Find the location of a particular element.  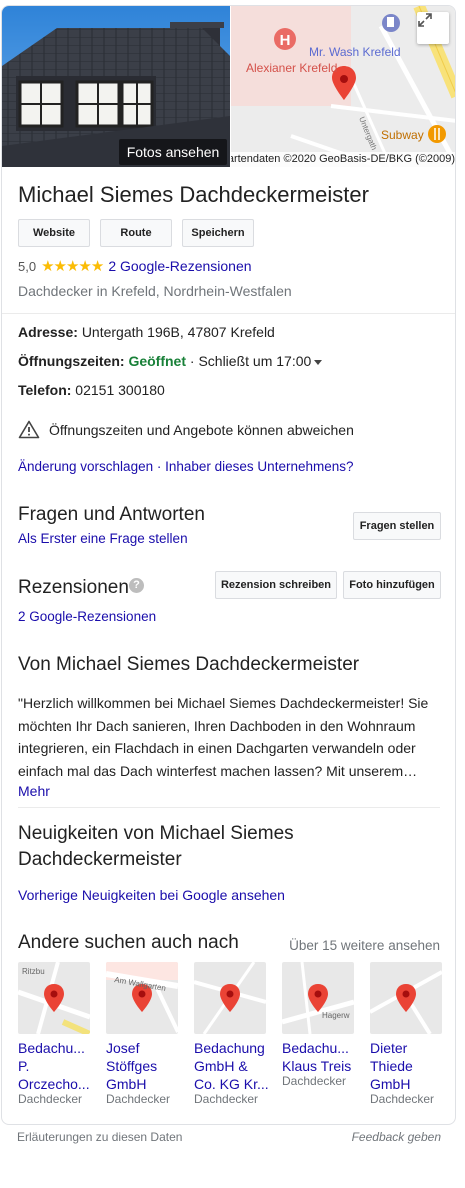

see-more-related-link: Über 15 weitere ansehen is located at coordinates (364, 945).